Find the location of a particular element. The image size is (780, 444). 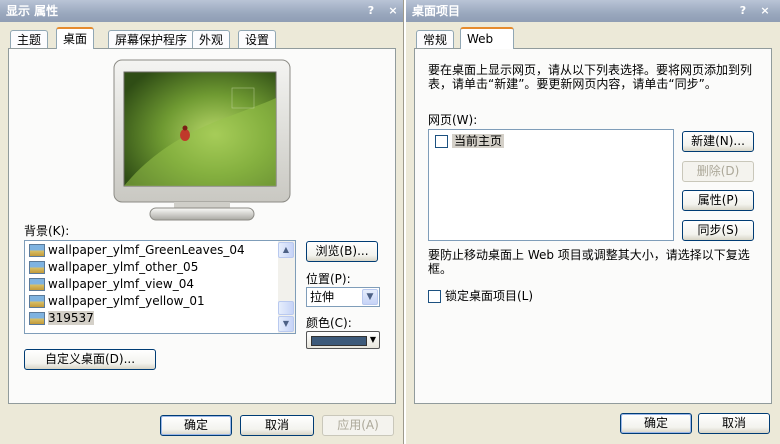

title-bar: 显示 属性 ? × is located at coordinates (201, 11).